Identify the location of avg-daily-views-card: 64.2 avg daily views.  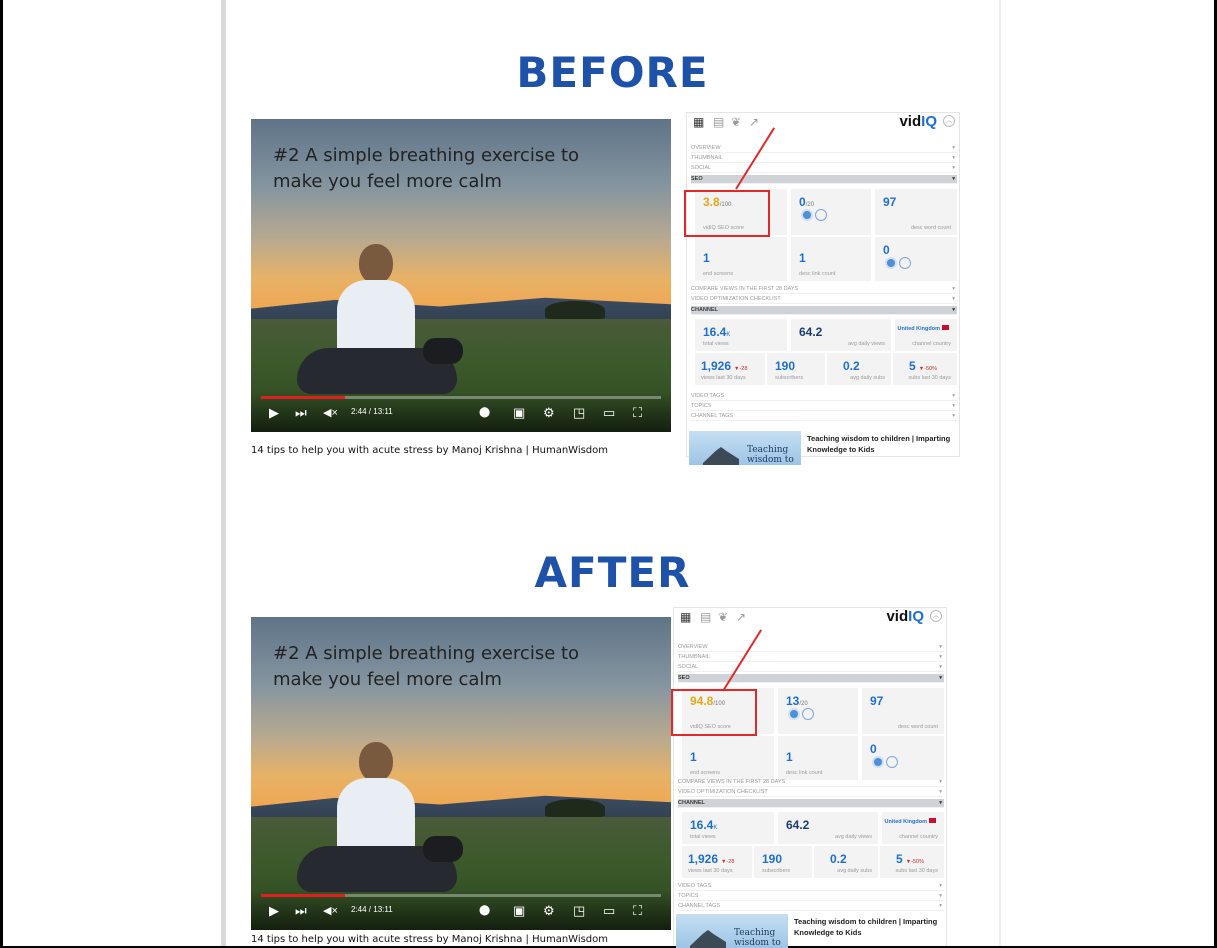
(841, 335).